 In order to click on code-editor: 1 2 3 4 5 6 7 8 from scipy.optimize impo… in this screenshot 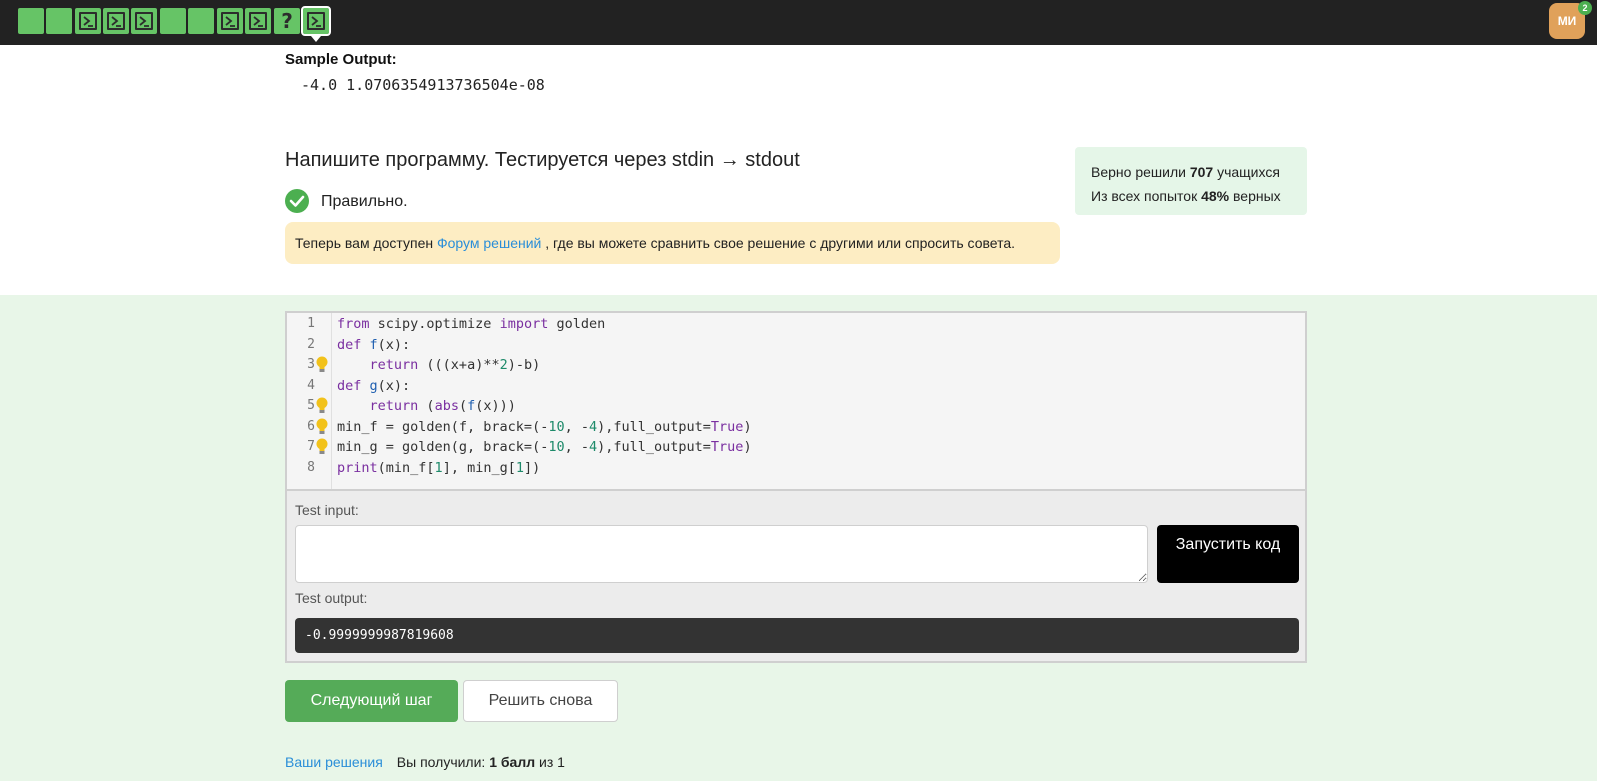, I will do `click(796, 400)`.